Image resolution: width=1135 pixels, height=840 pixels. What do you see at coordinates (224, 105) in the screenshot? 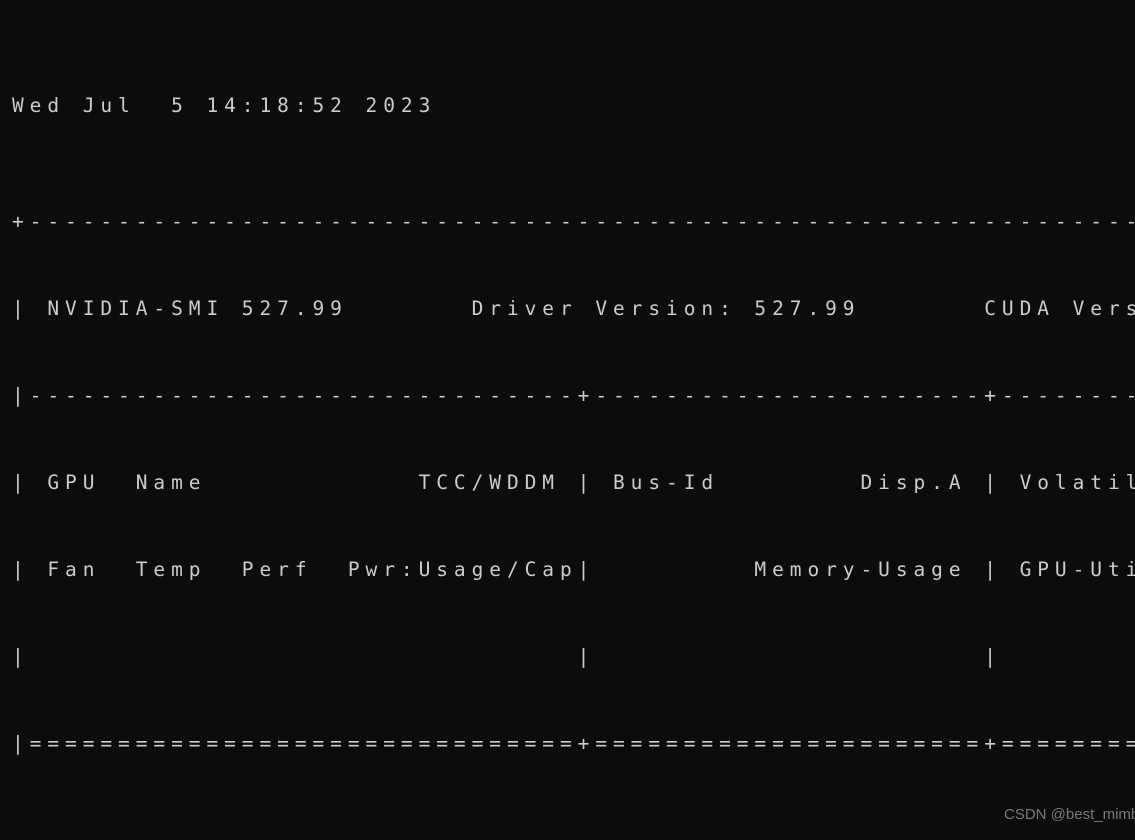
I see `timestamp-line: Wed Jul 5 14:18:52 2023` at bounding box center [224, 105].